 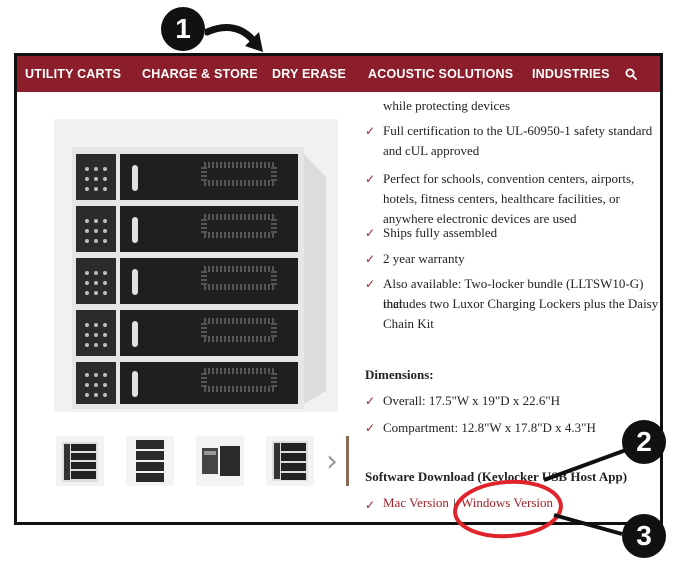 What do you see at coordinates (472, 400) in the screenshot?
I see `dimension-overall: Overall: 17.5"W x 19"D x 22.6"H` at bounding box center [472, 400].